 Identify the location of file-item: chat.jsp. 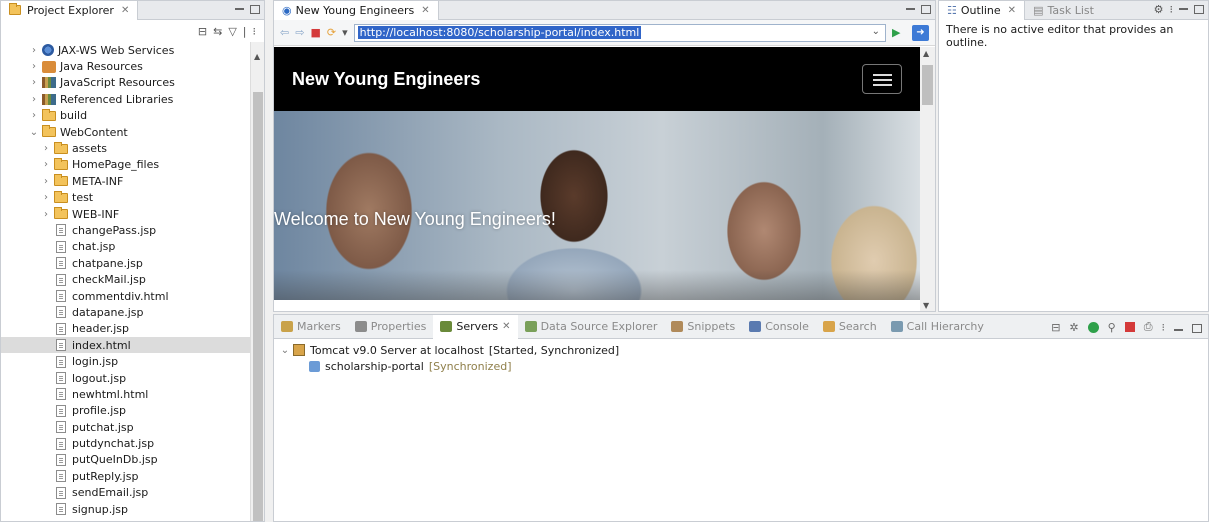
(126, 247).